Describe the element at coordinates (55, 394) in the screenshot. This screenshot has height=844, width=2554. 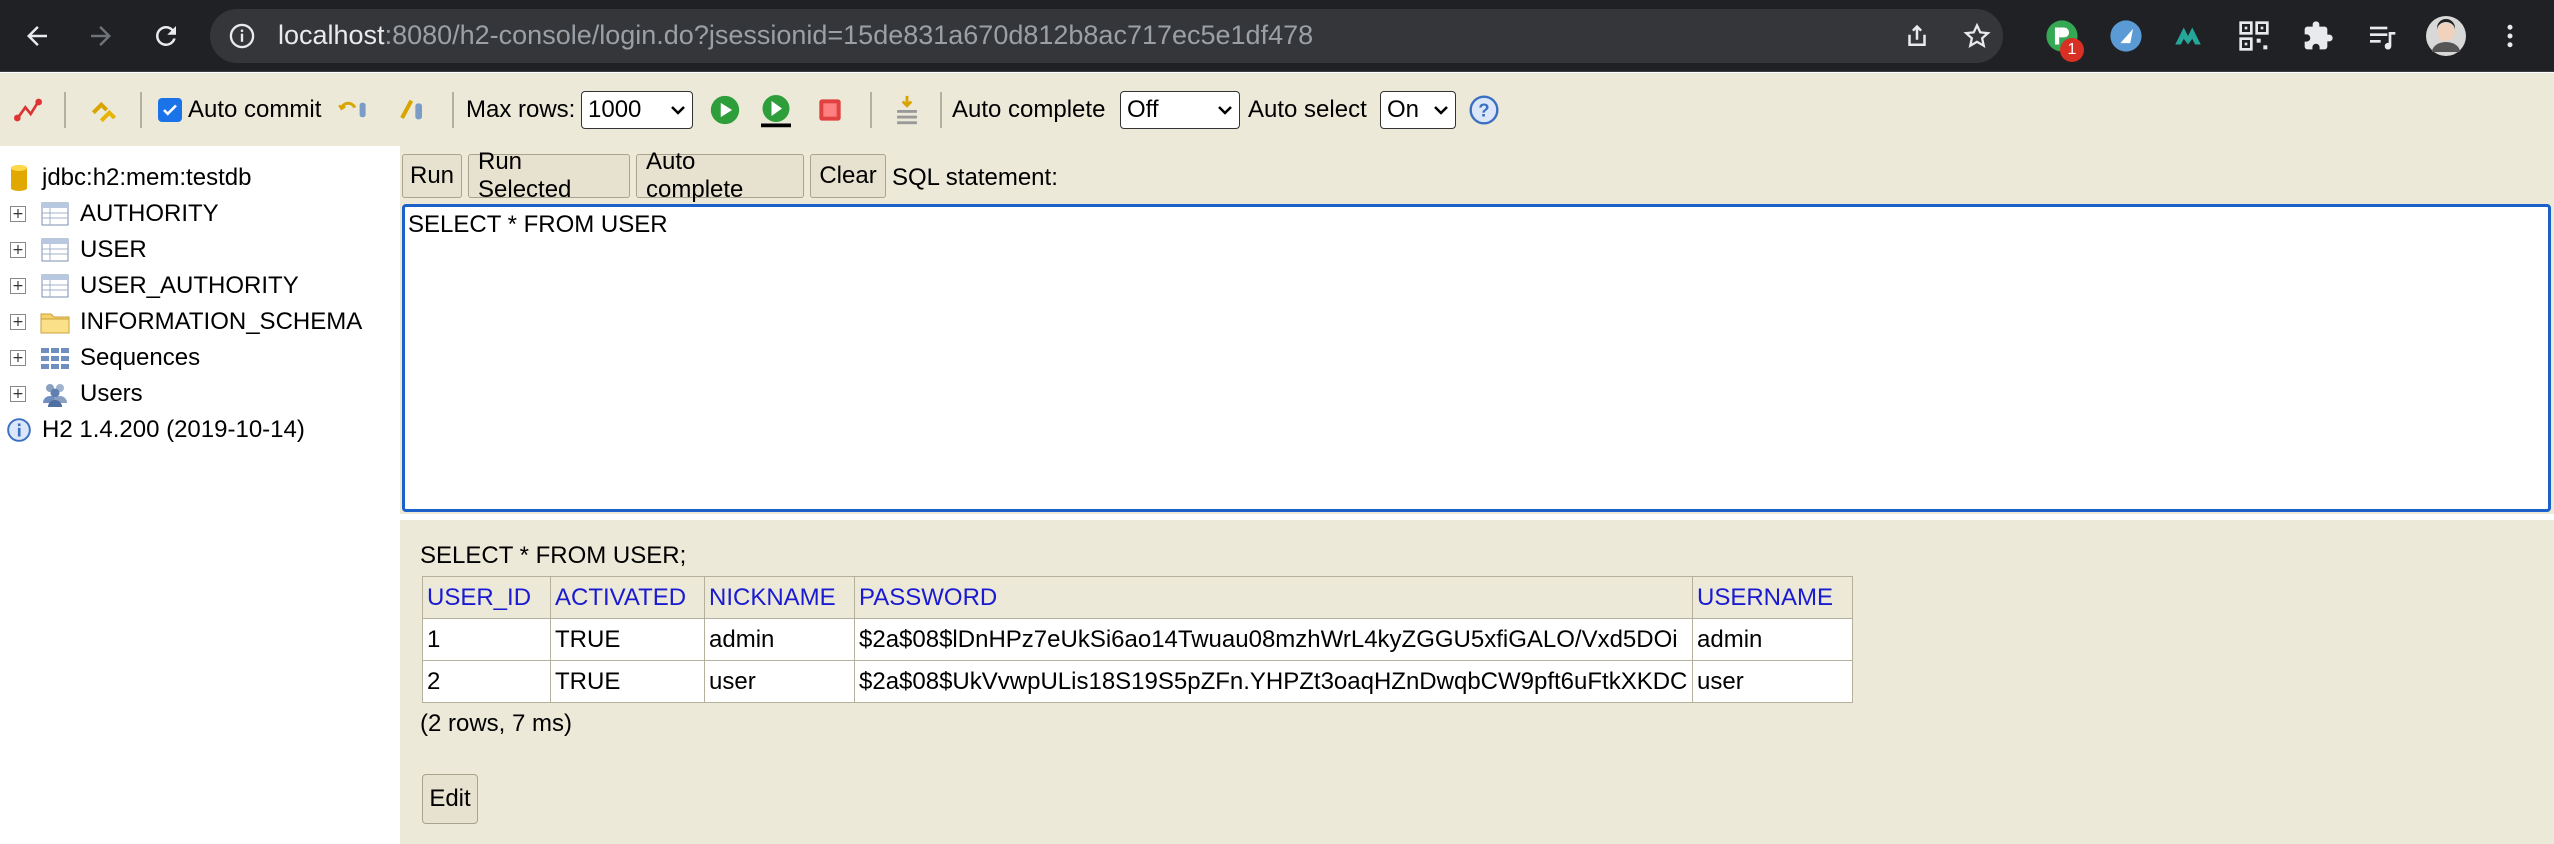
I see `users-icon` at that location.